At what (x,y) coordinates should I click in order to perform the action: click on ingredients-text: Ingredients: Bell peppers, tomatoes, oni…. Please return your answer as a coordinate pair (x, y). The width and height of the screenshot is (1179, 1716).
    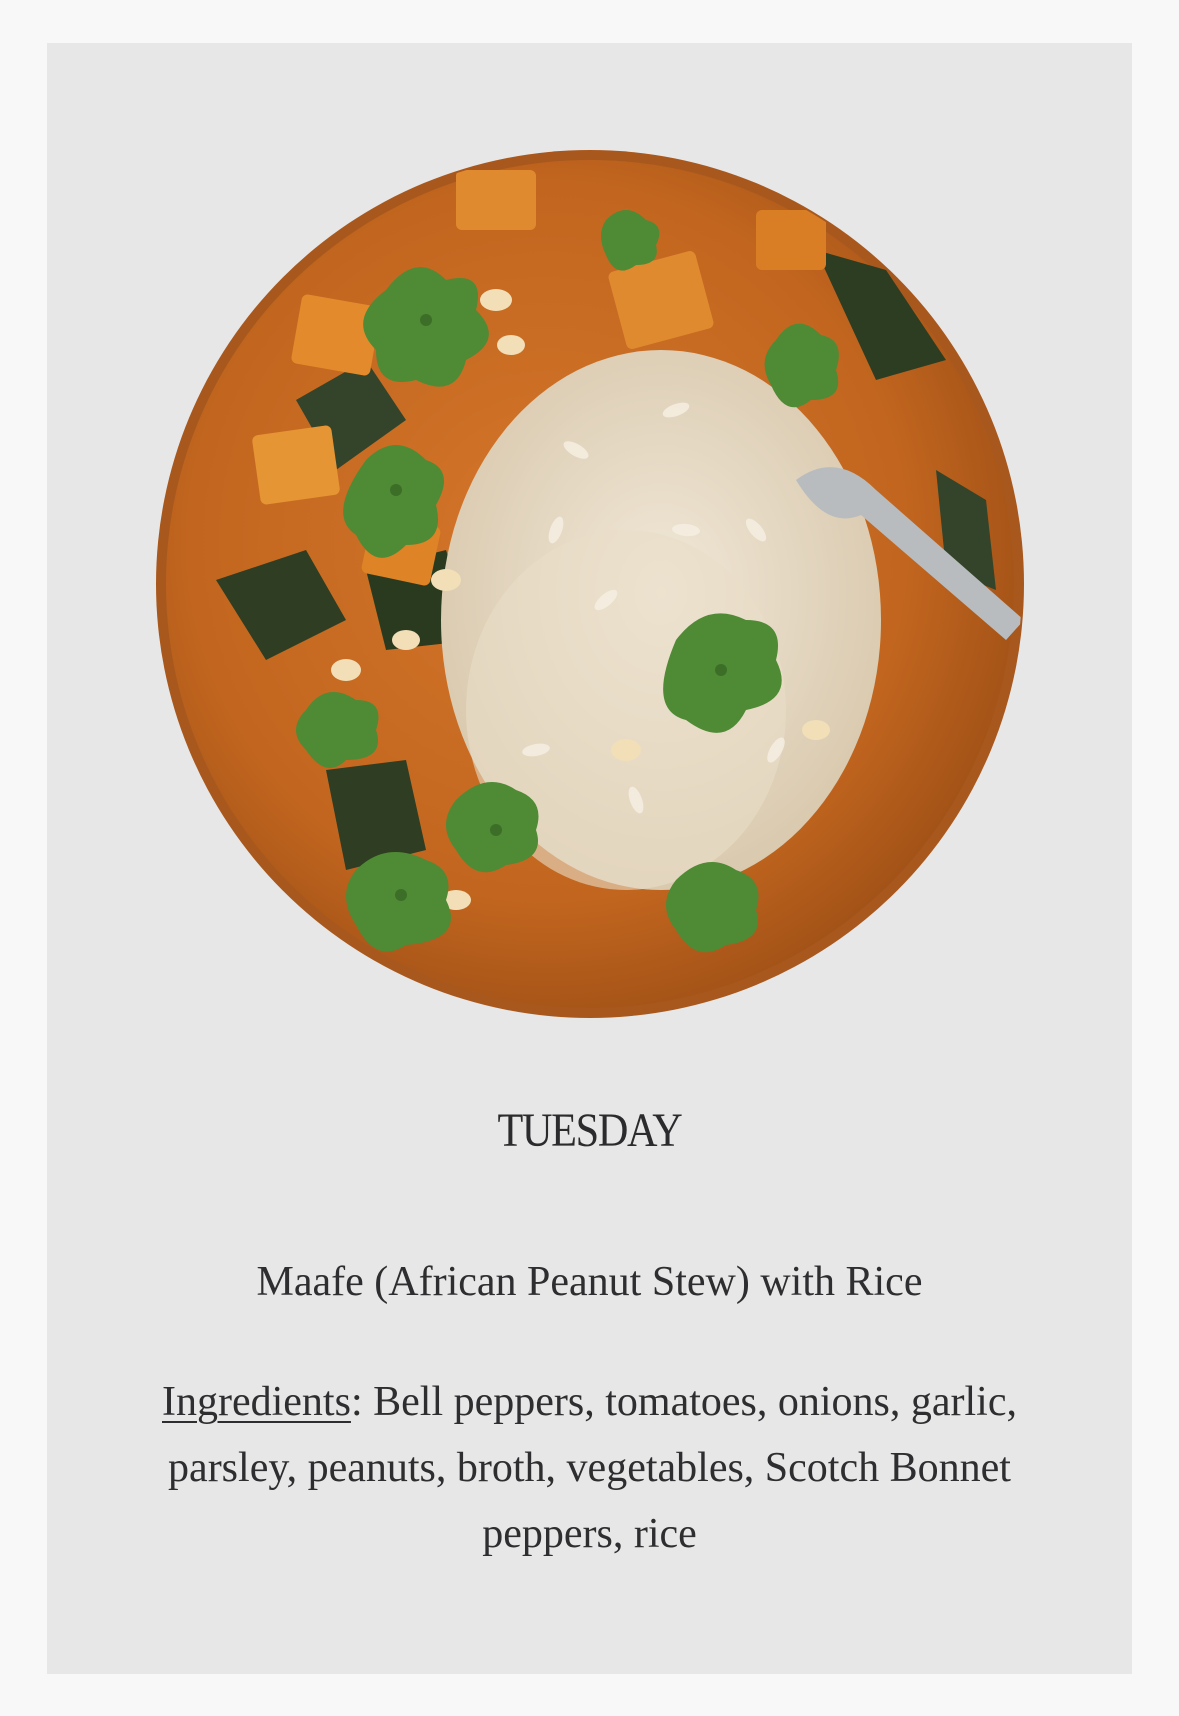
    Looking at the image, I should click on (589, 1468).